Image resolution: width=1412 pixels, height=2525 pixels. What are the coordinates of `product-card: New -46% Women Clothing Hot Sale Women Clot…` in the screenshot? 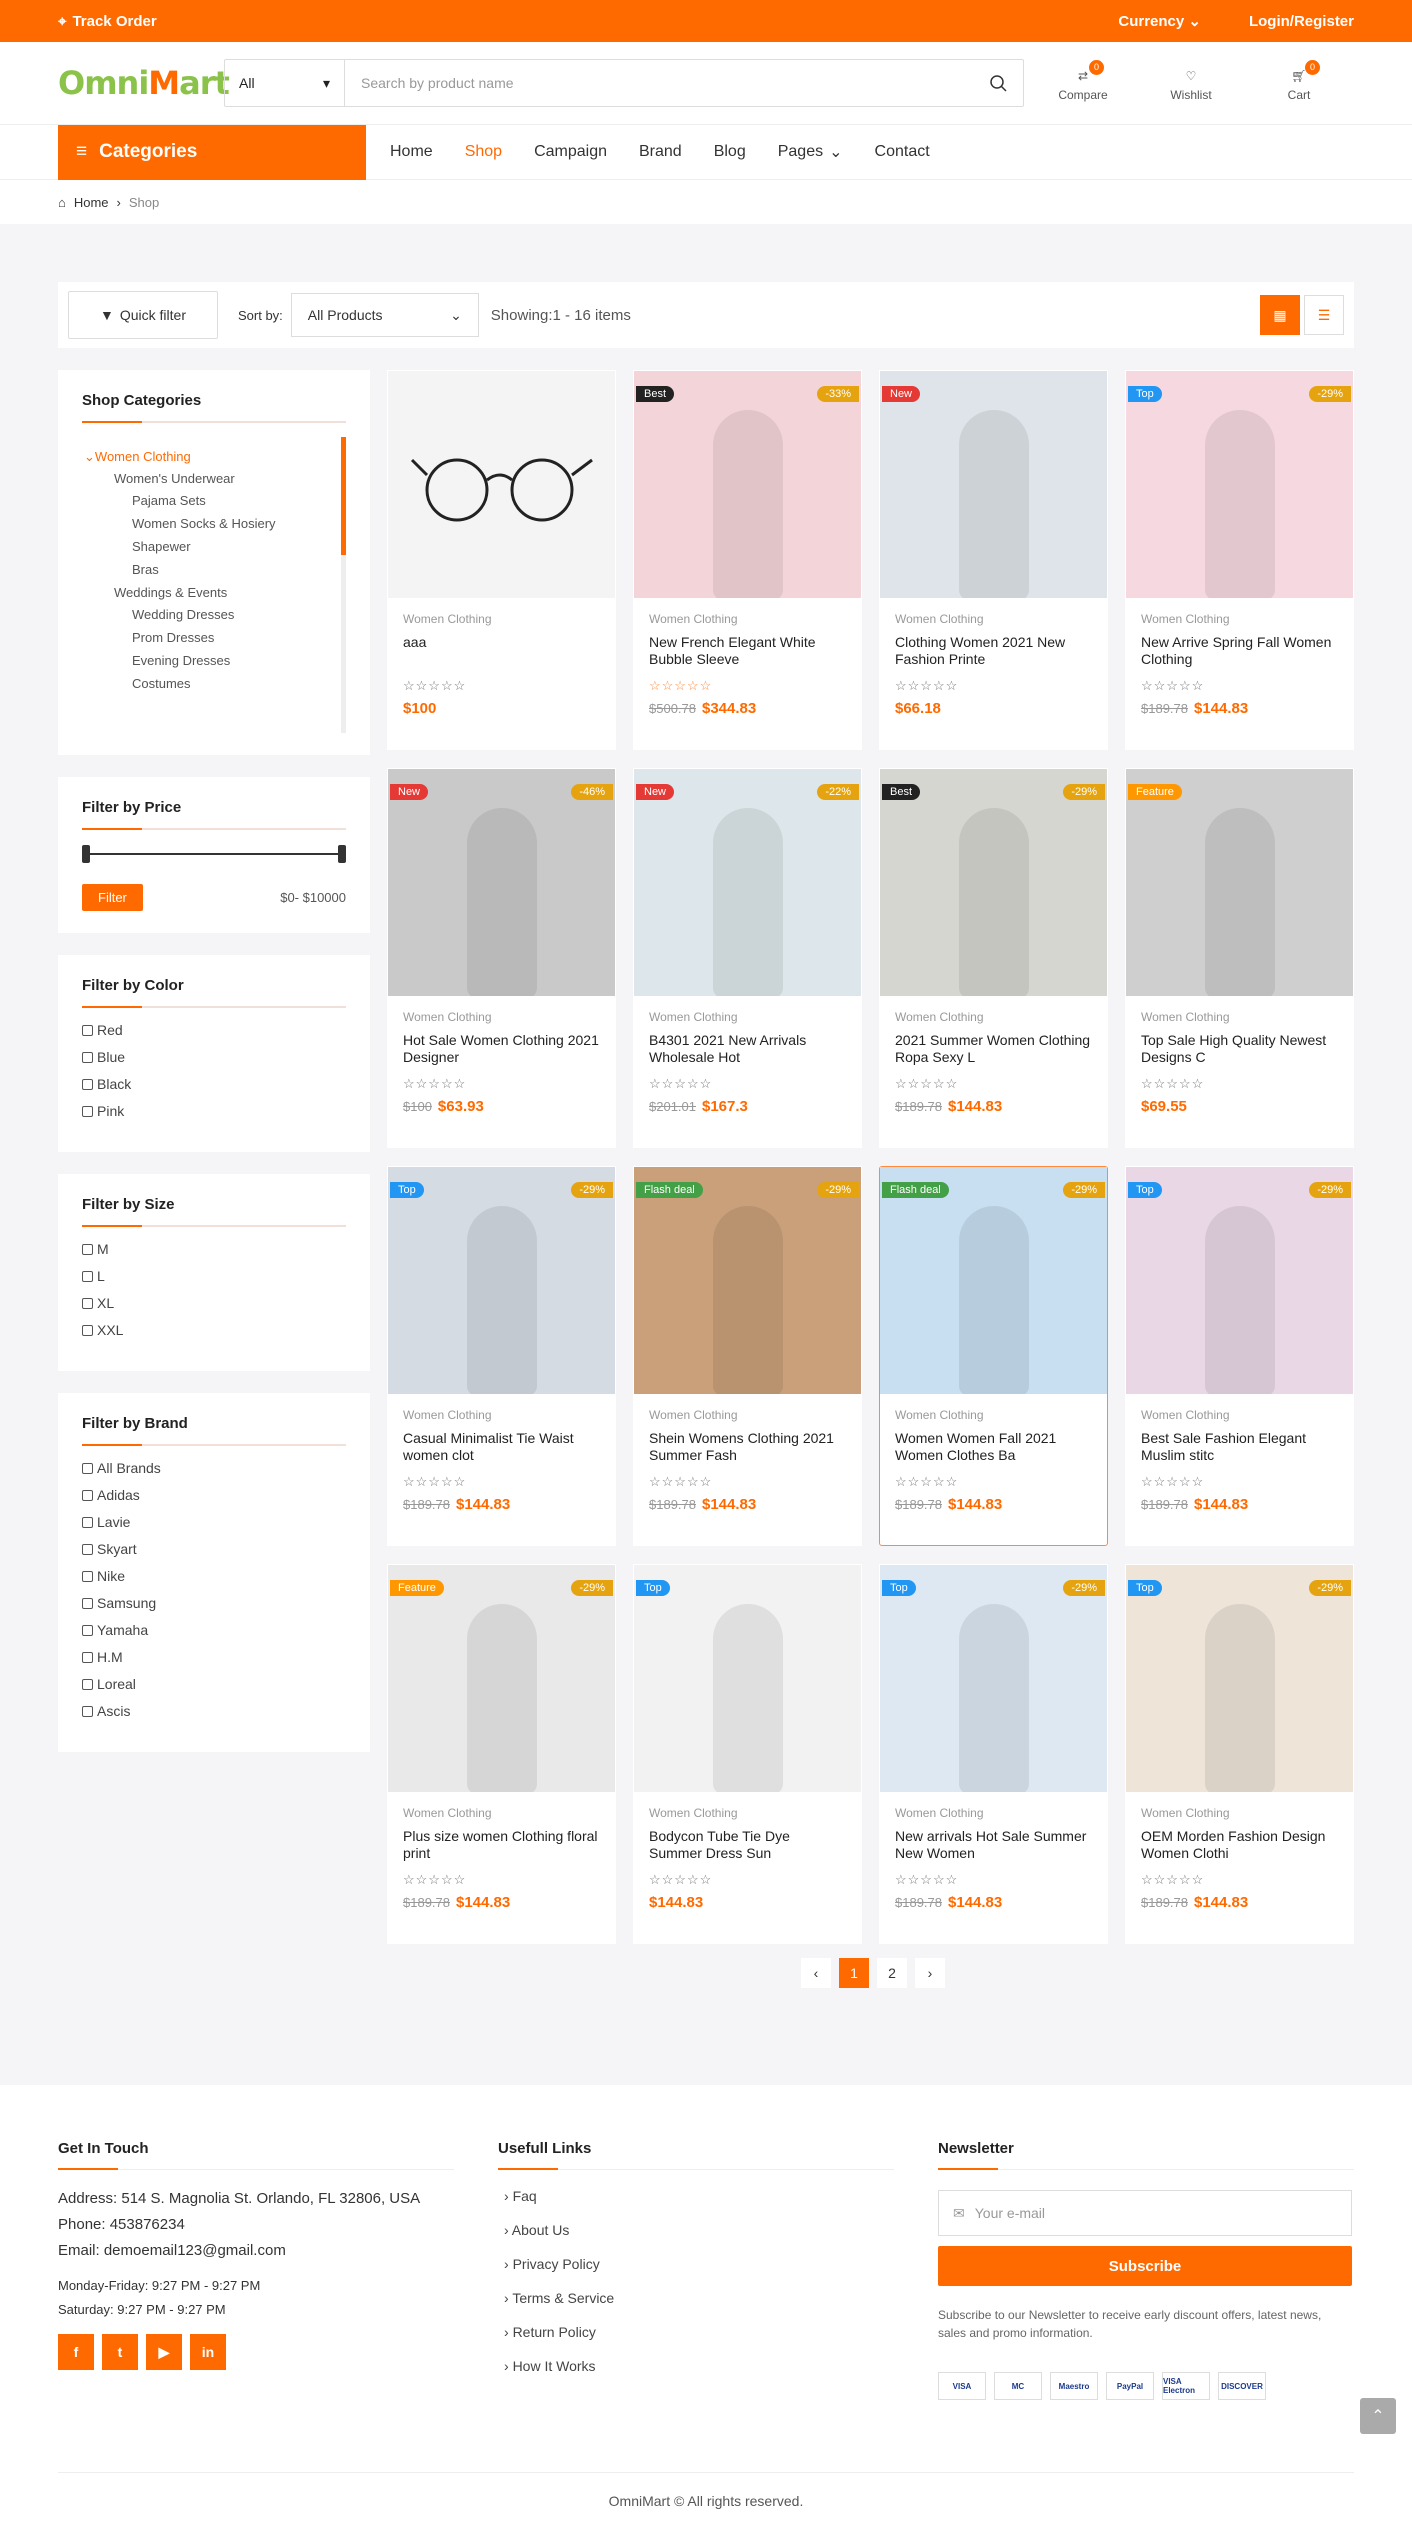 It's located at (501, 958).